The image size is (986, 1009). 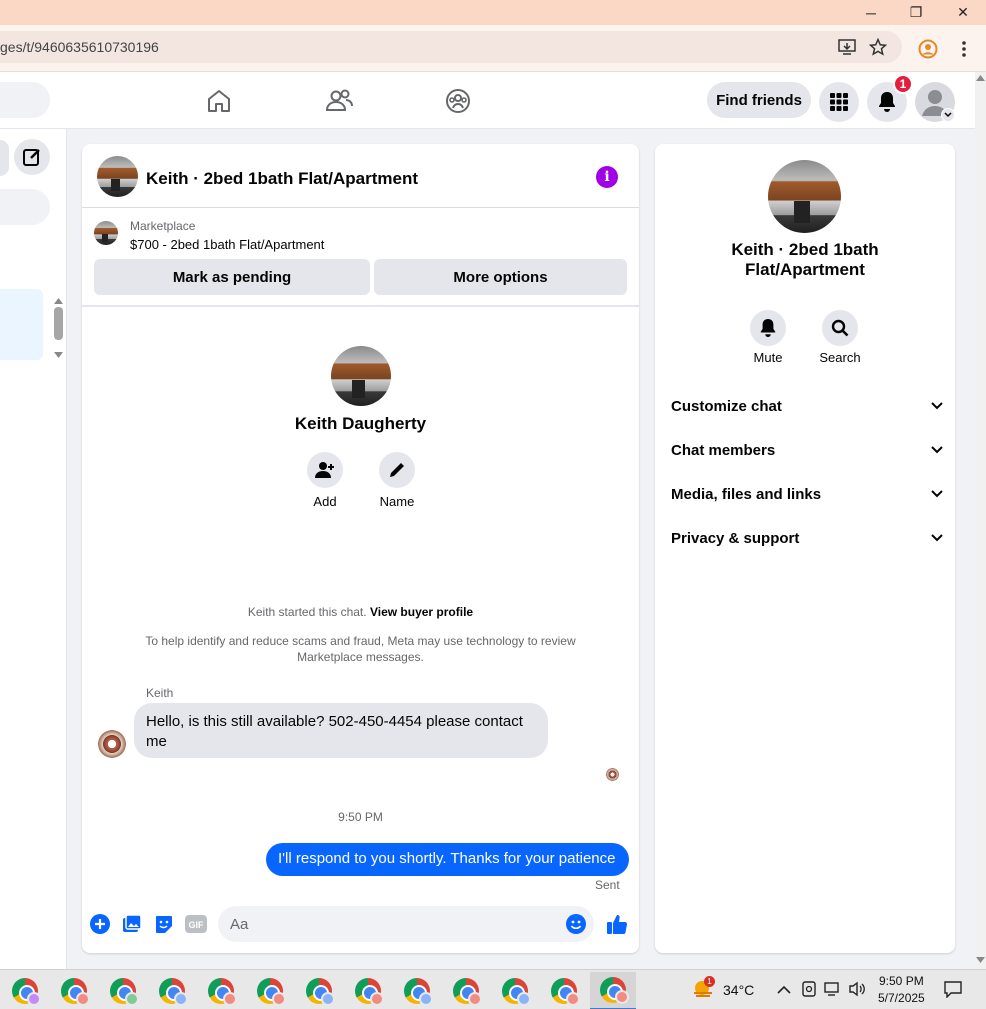 What do you see at coordinates (607, 177) in the screenshot?
I see `info-icon: i` at bounding box center [607, 177].